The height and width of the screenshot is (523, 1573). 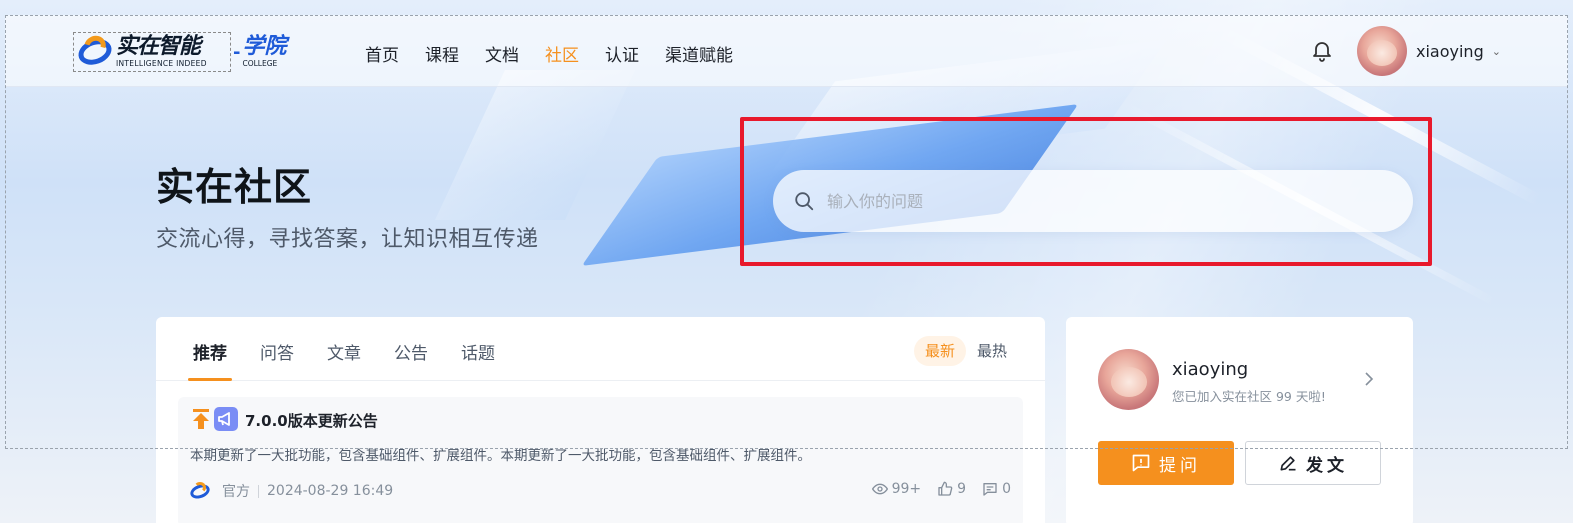 I want to click on tab-topics: 话题, so click(x=478, y=351).